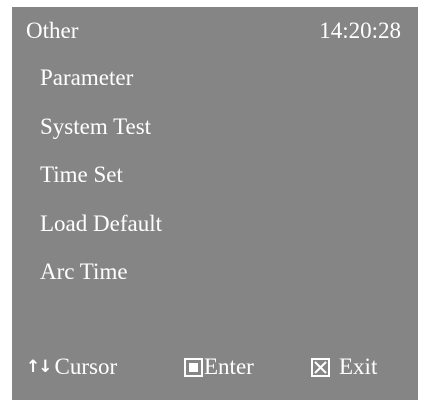 Image resolution: width=431 pixels, height=407 pixels. Describe the element at coordinates (358, 366) in the screenshot. I see `exit-hint-label: Exit` at that location.